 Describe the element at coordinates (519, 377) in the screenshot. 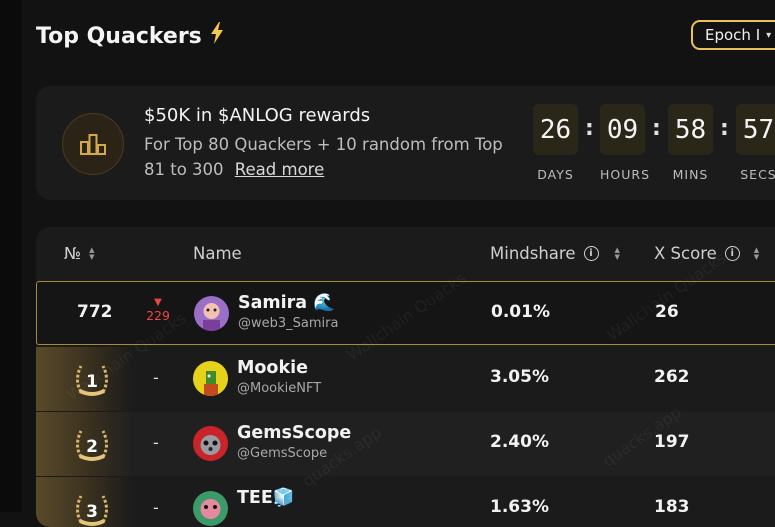

I see `mindshare-value: 3.05%` at that location.